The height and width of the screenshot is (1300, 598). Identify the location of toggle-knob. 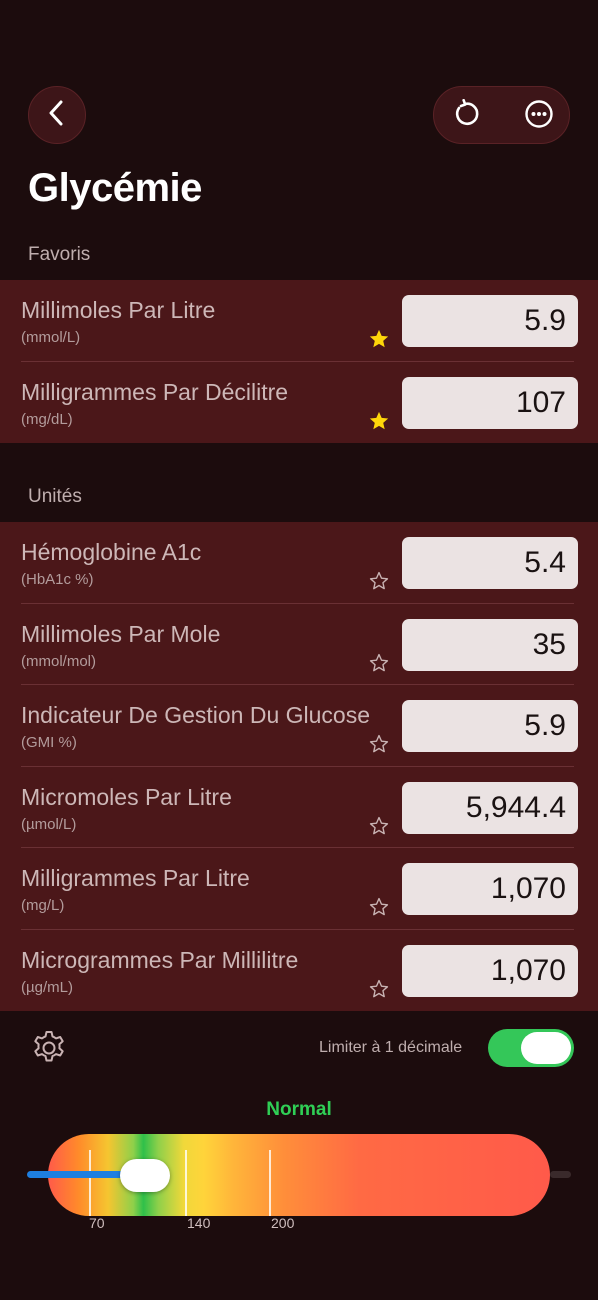
(546, 1048).